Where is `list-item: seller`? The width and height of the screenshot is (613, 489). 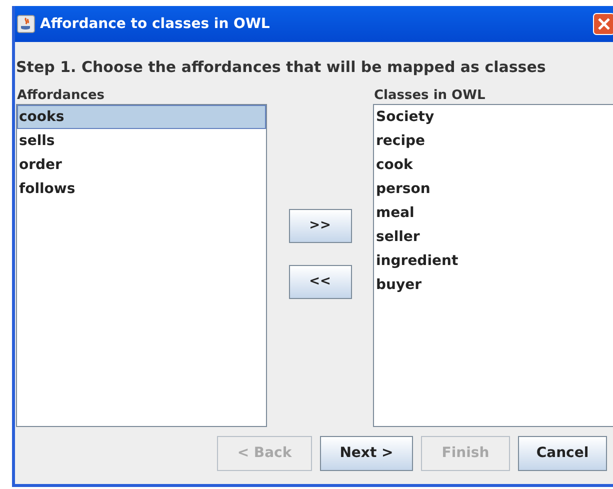 list-item: seller is located at coordinates (493, 237).